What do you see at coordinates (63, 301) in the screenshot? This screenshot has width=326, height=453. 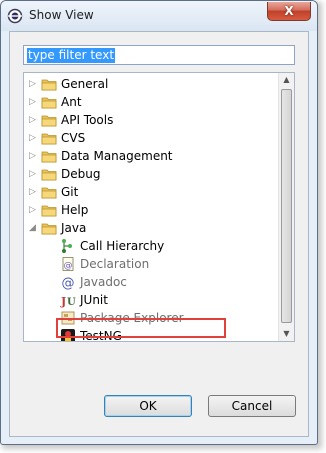 I see `svg-text: J` at bounding box center [63, 301].